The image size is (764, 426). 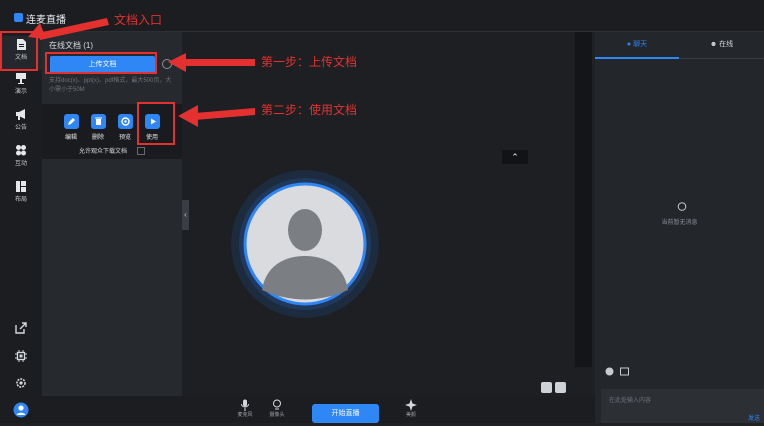 I want to click on annotation-step2: 第二步：使用文档, so click(x=309, y=110).